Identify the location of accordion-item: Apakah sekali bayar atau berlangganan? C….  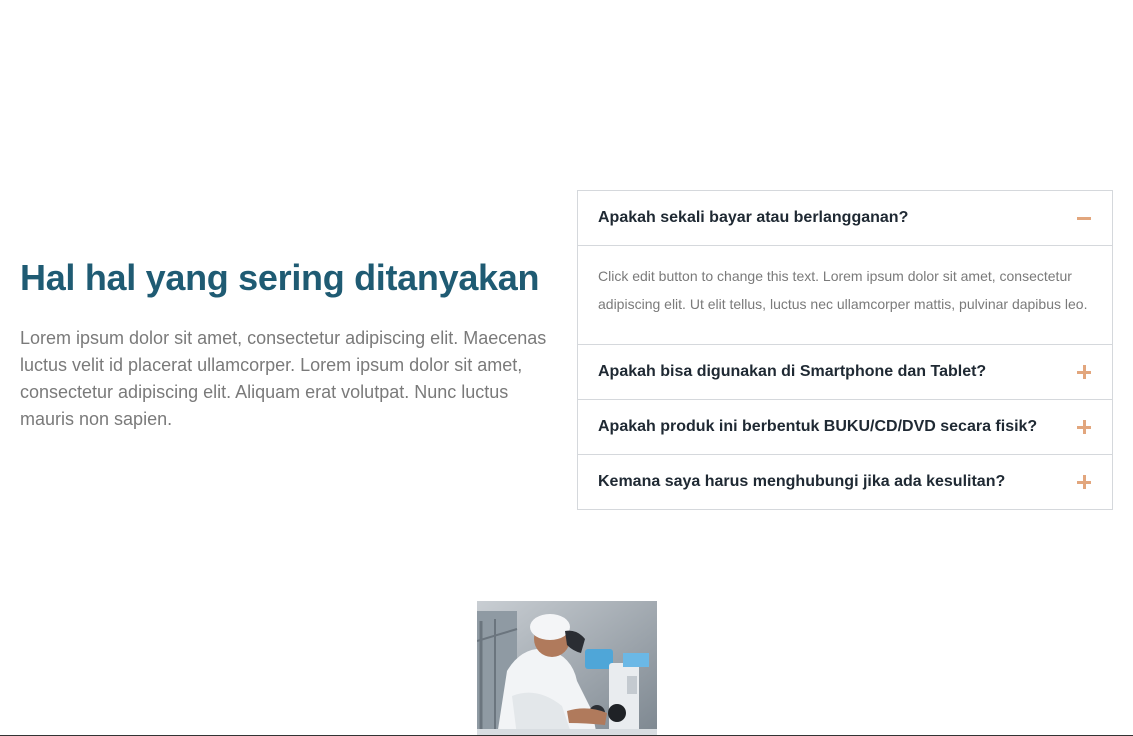
(845, 267).